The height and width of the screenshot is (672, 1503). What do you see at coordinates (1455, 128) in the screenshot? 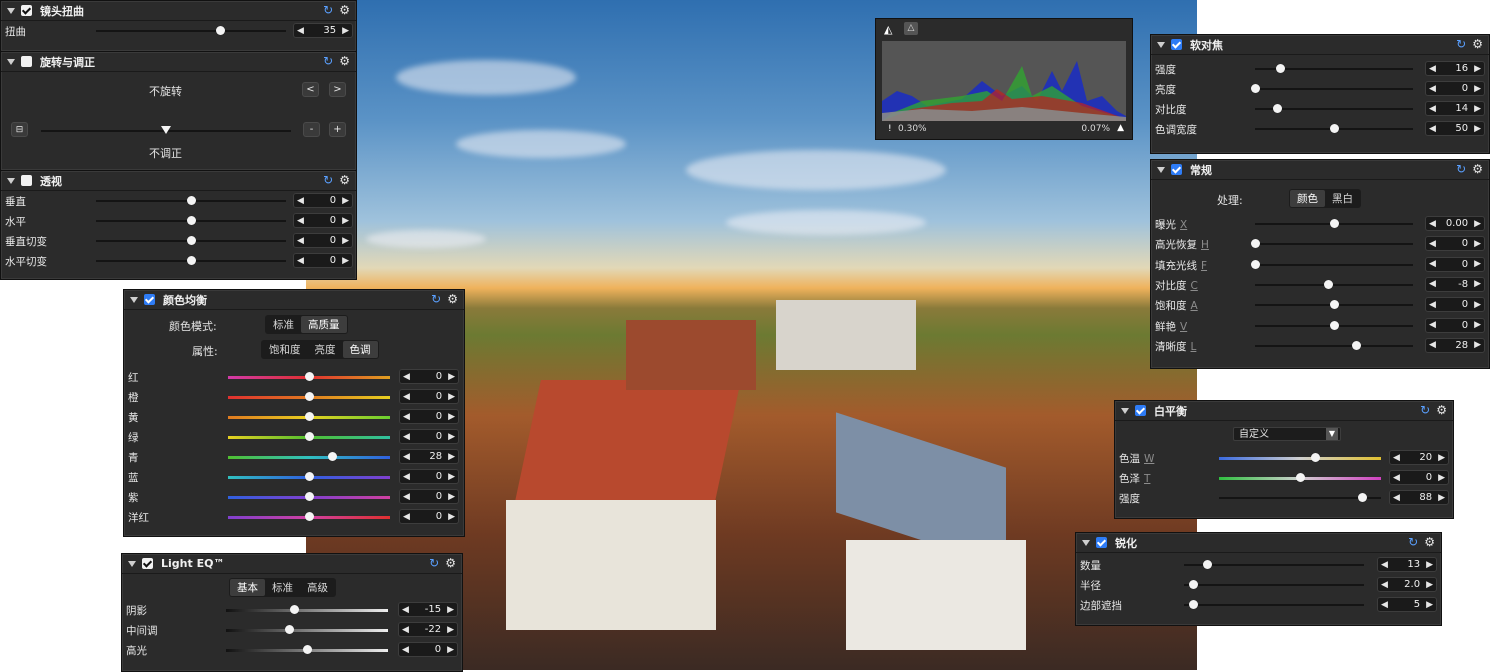
I see `value-stepper: ◀ 50 ▶` at bounding box center [1455, 128].